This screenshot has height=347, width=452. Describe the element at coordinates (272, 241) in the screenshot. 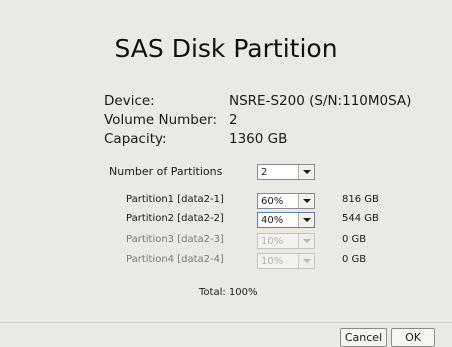

I see `partition3-percent-value: 10%` at that location.